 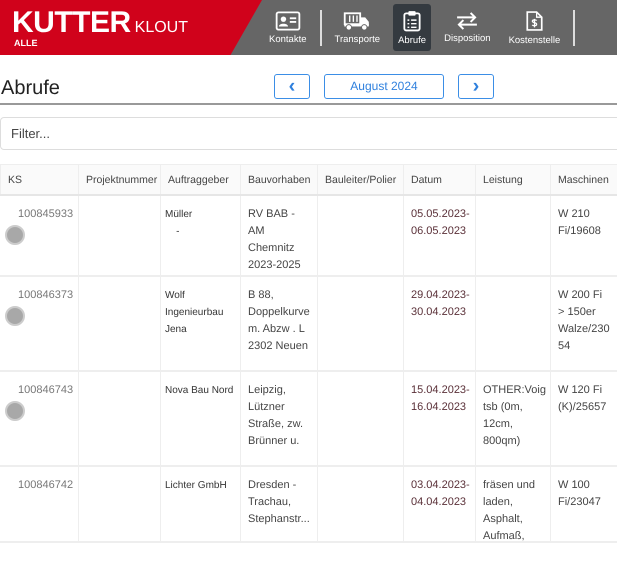 What do you see at coordinates (39, 179) in the screenshot?
I see `column-header: KS` at bounding box center [39, 179].